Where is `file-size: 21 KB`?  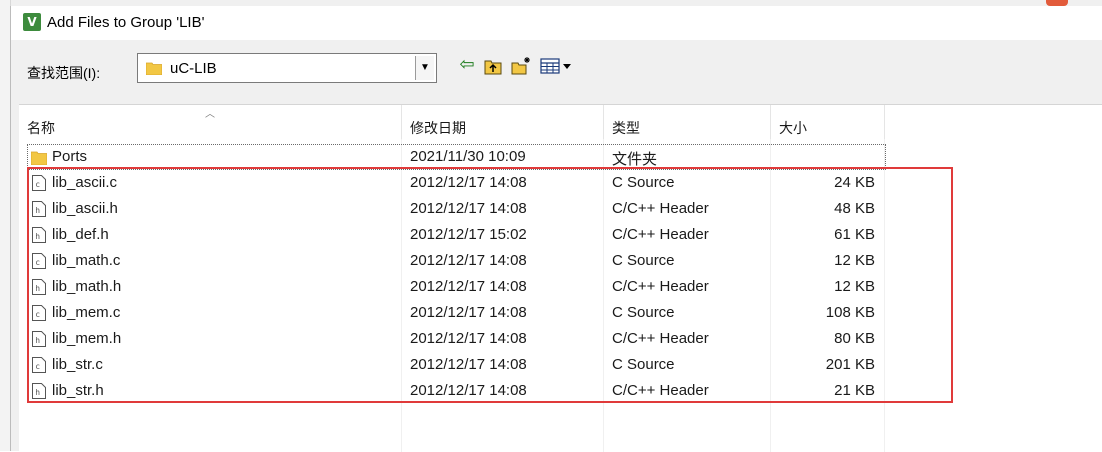 file-size: 21 KB is located at coordinates (854, 390).